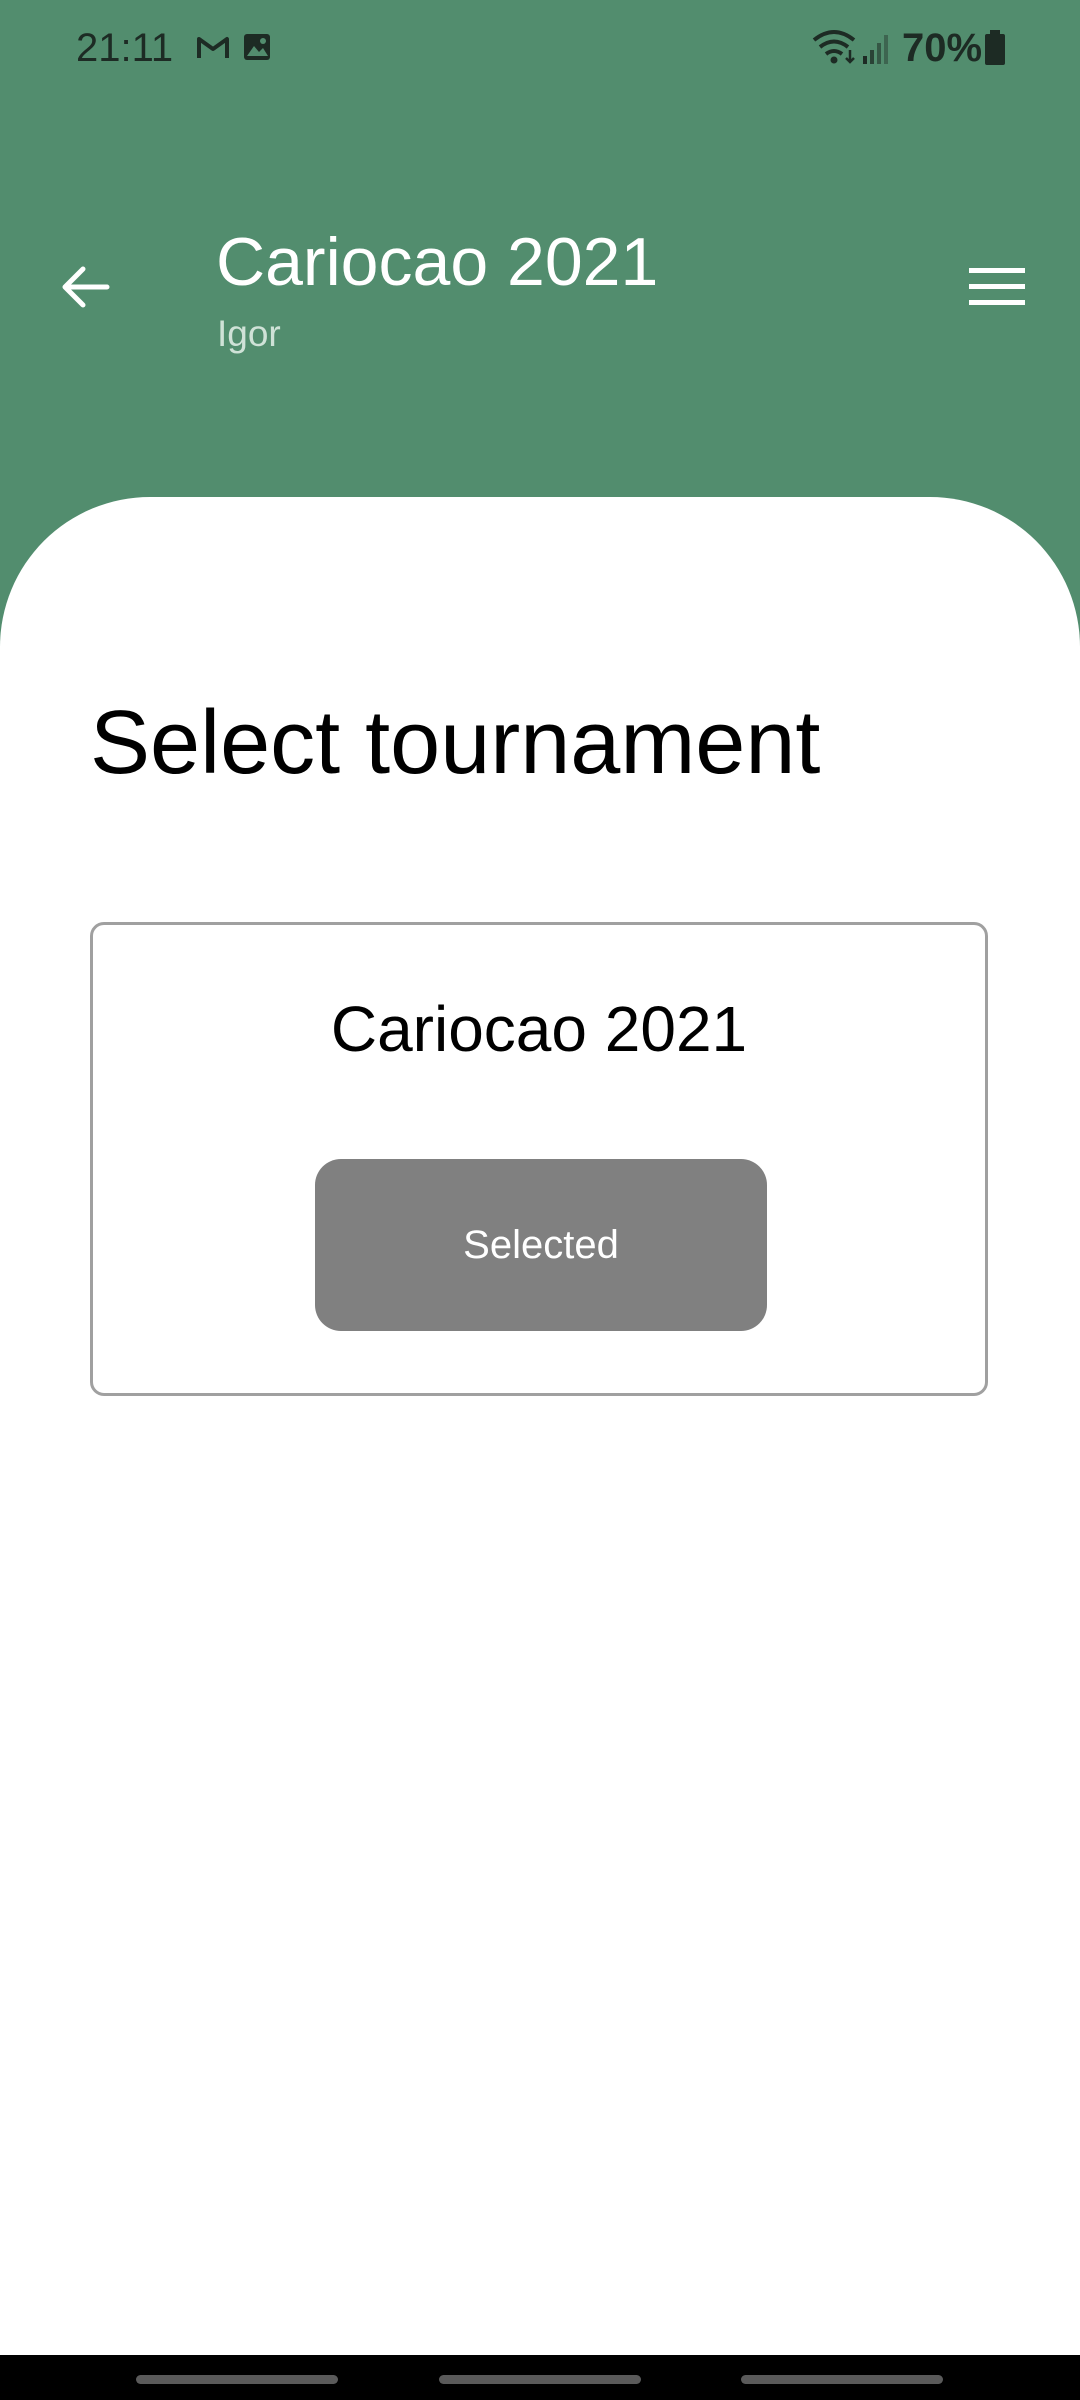 This screenshot has height=2400, width=1080. What do you see at coordinates (540, 48) in the screenshot?
I see `status-bar: 21:11 70%` at bounding box center [540, 48].